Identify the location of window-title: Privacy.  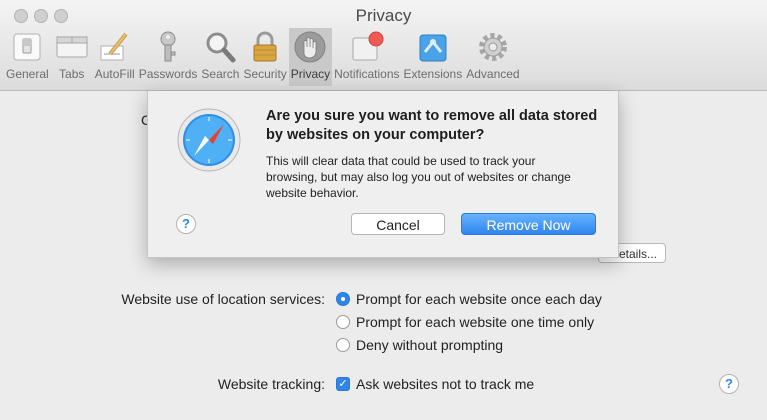
(383, 15).